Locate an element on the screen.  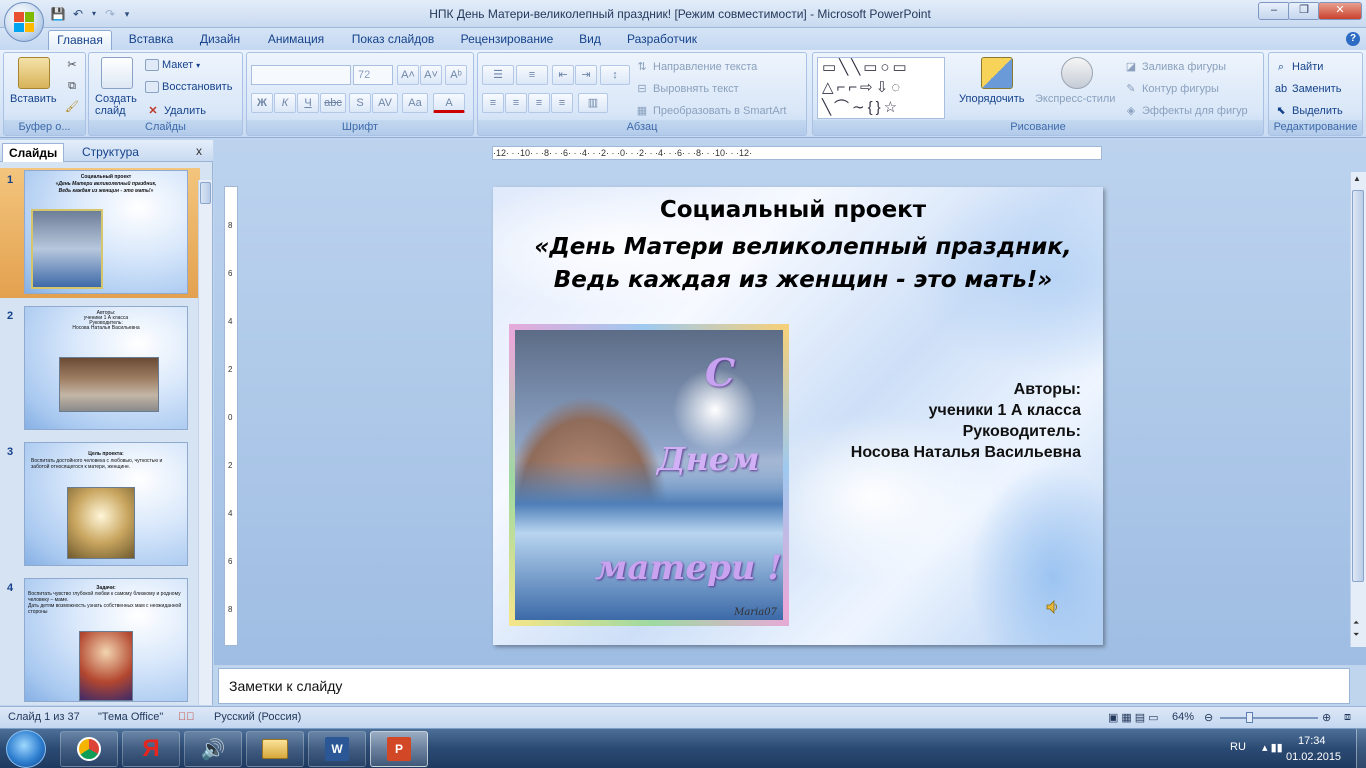
customize-qat-icon: ▾ is located at coordinates (127, 14).